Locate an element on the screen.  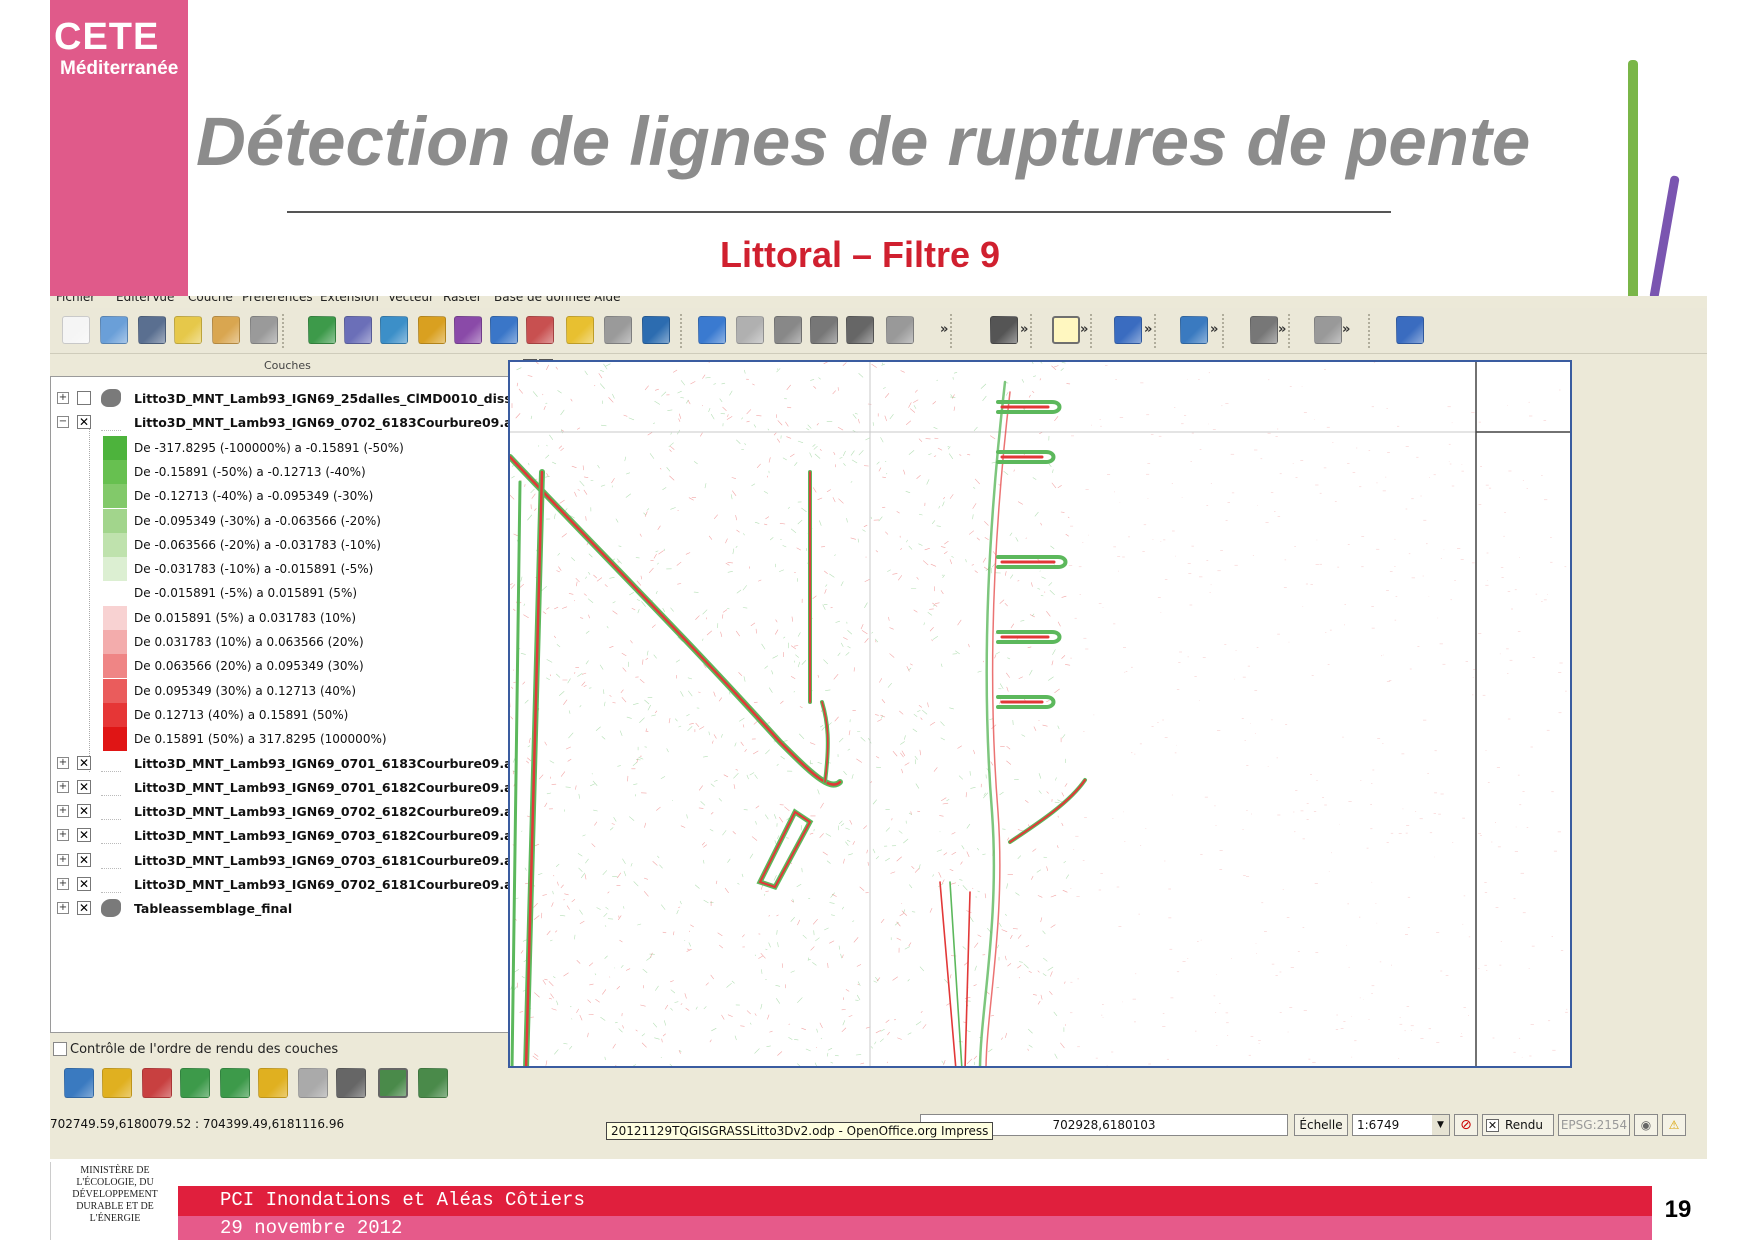
remove-icon is located at coordinates (157, 1083).